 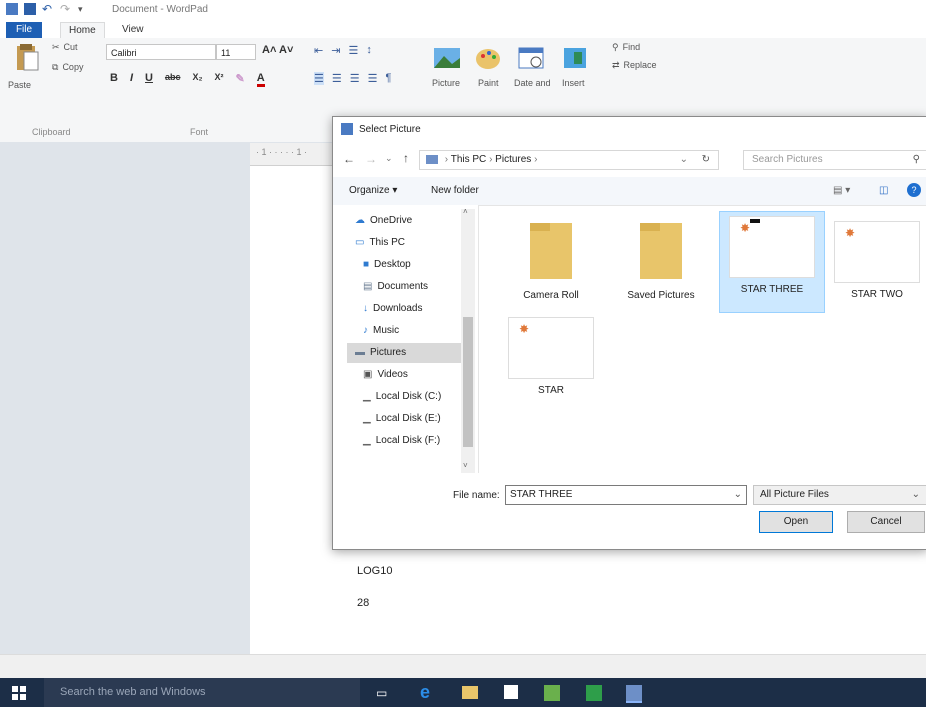 What do you see at coordinates (65, 47) in the screenshot?
I see `cut-button: ✂ Cut` at bounding box center [65, 47].